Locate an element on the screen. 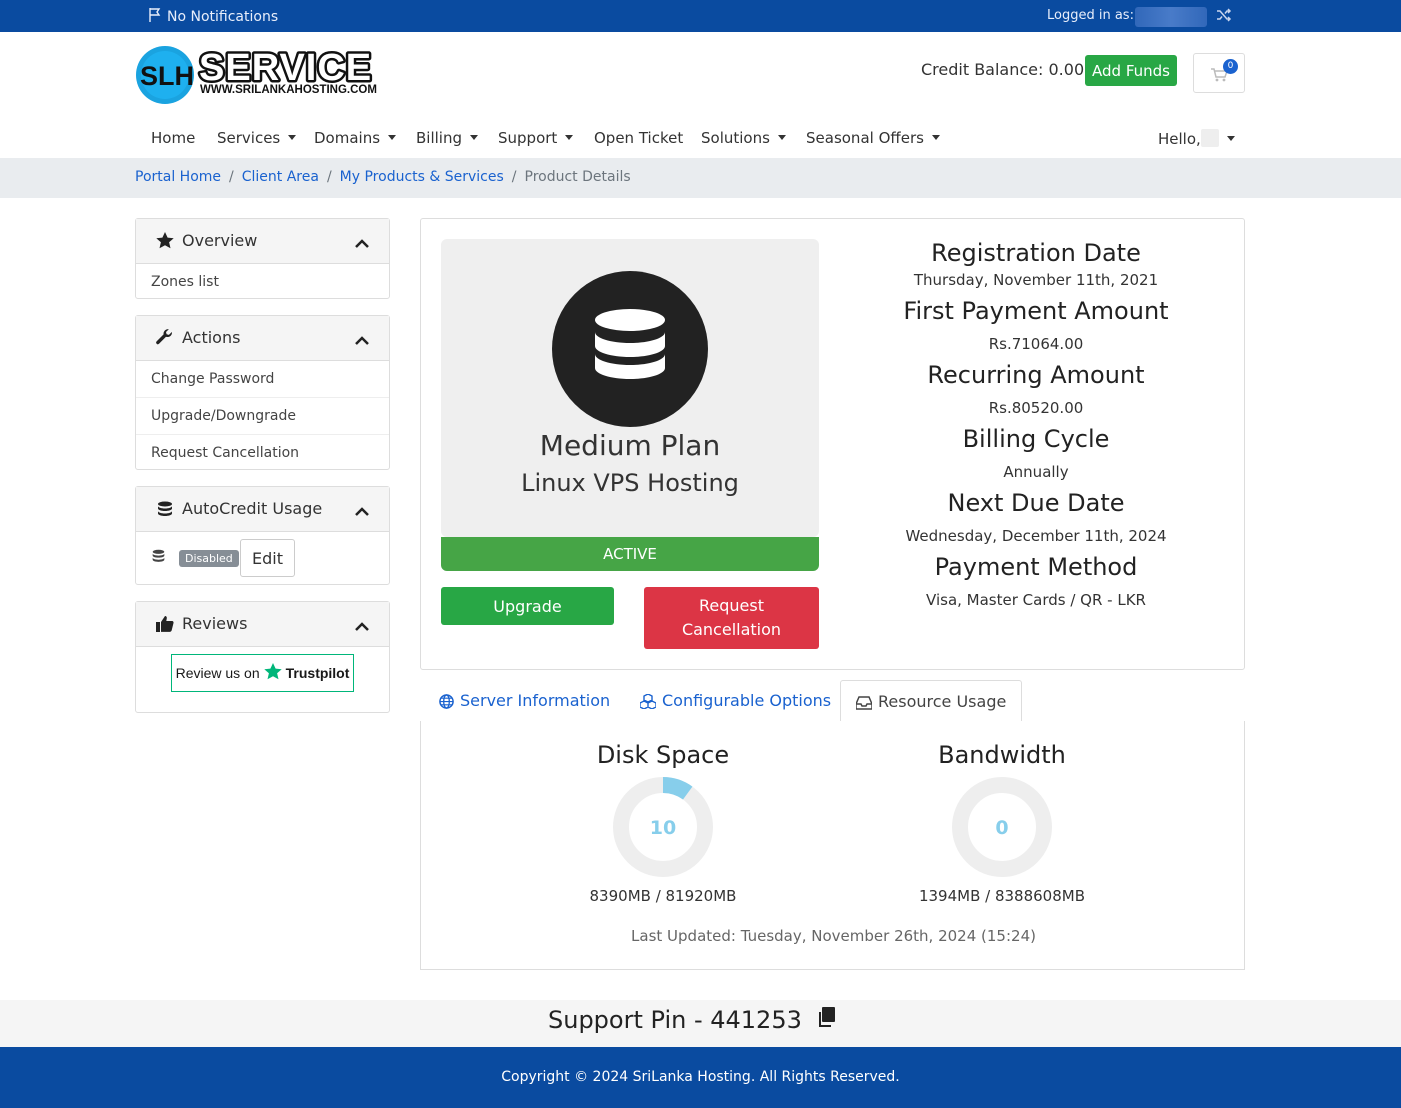  tab-label: Configurable Options is located at coordinates (747, 700).